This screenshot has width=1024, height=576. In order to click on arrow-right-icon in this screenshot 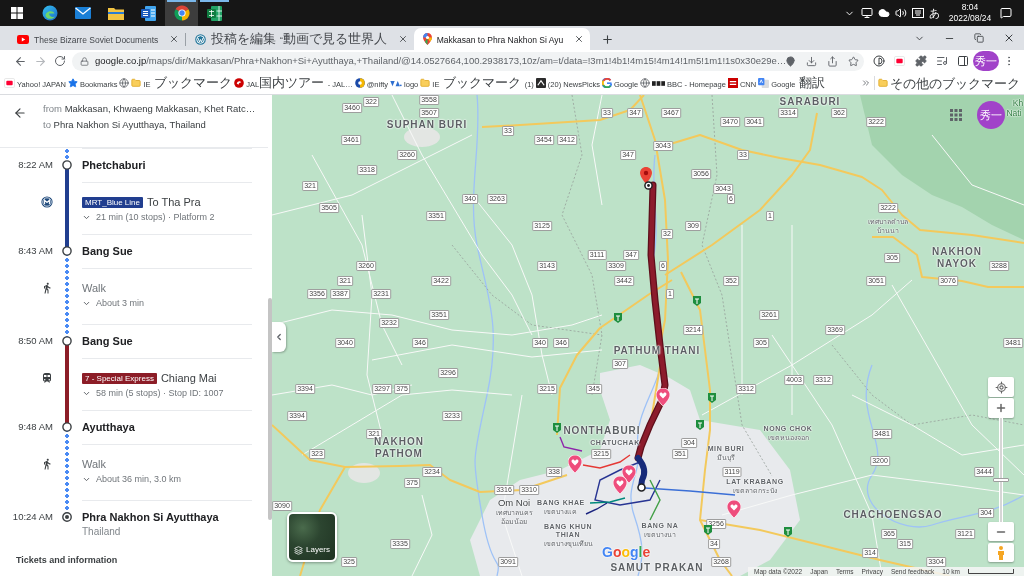, I will do `click(40, 61)`.